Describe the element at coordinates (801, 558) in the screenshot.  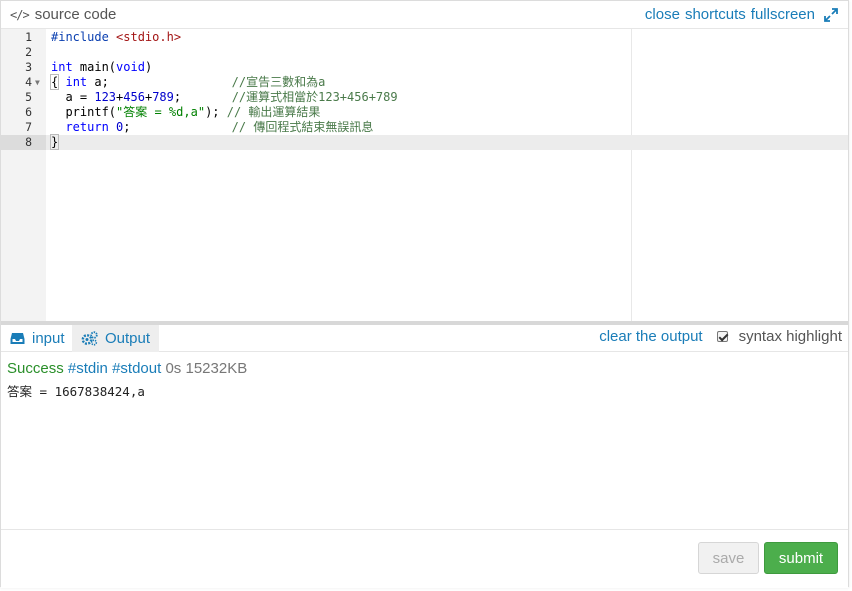
I see `submit-button: submit` at that location.